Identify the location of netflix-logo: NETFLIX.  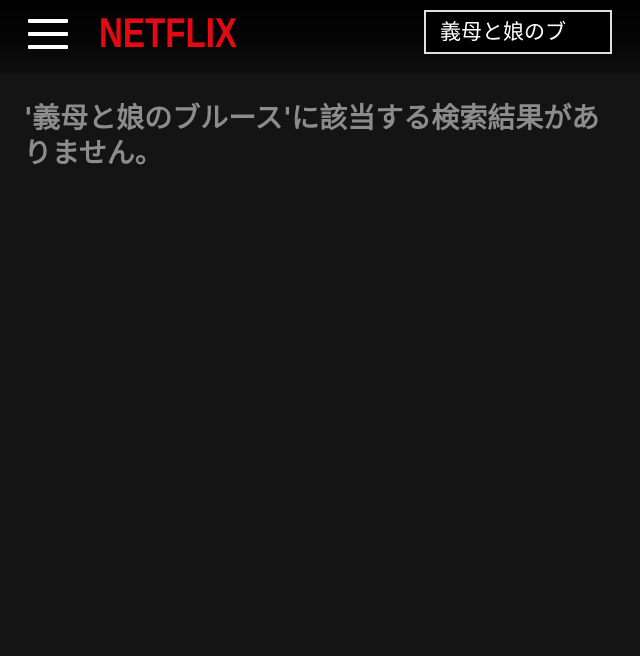
(168, 32).